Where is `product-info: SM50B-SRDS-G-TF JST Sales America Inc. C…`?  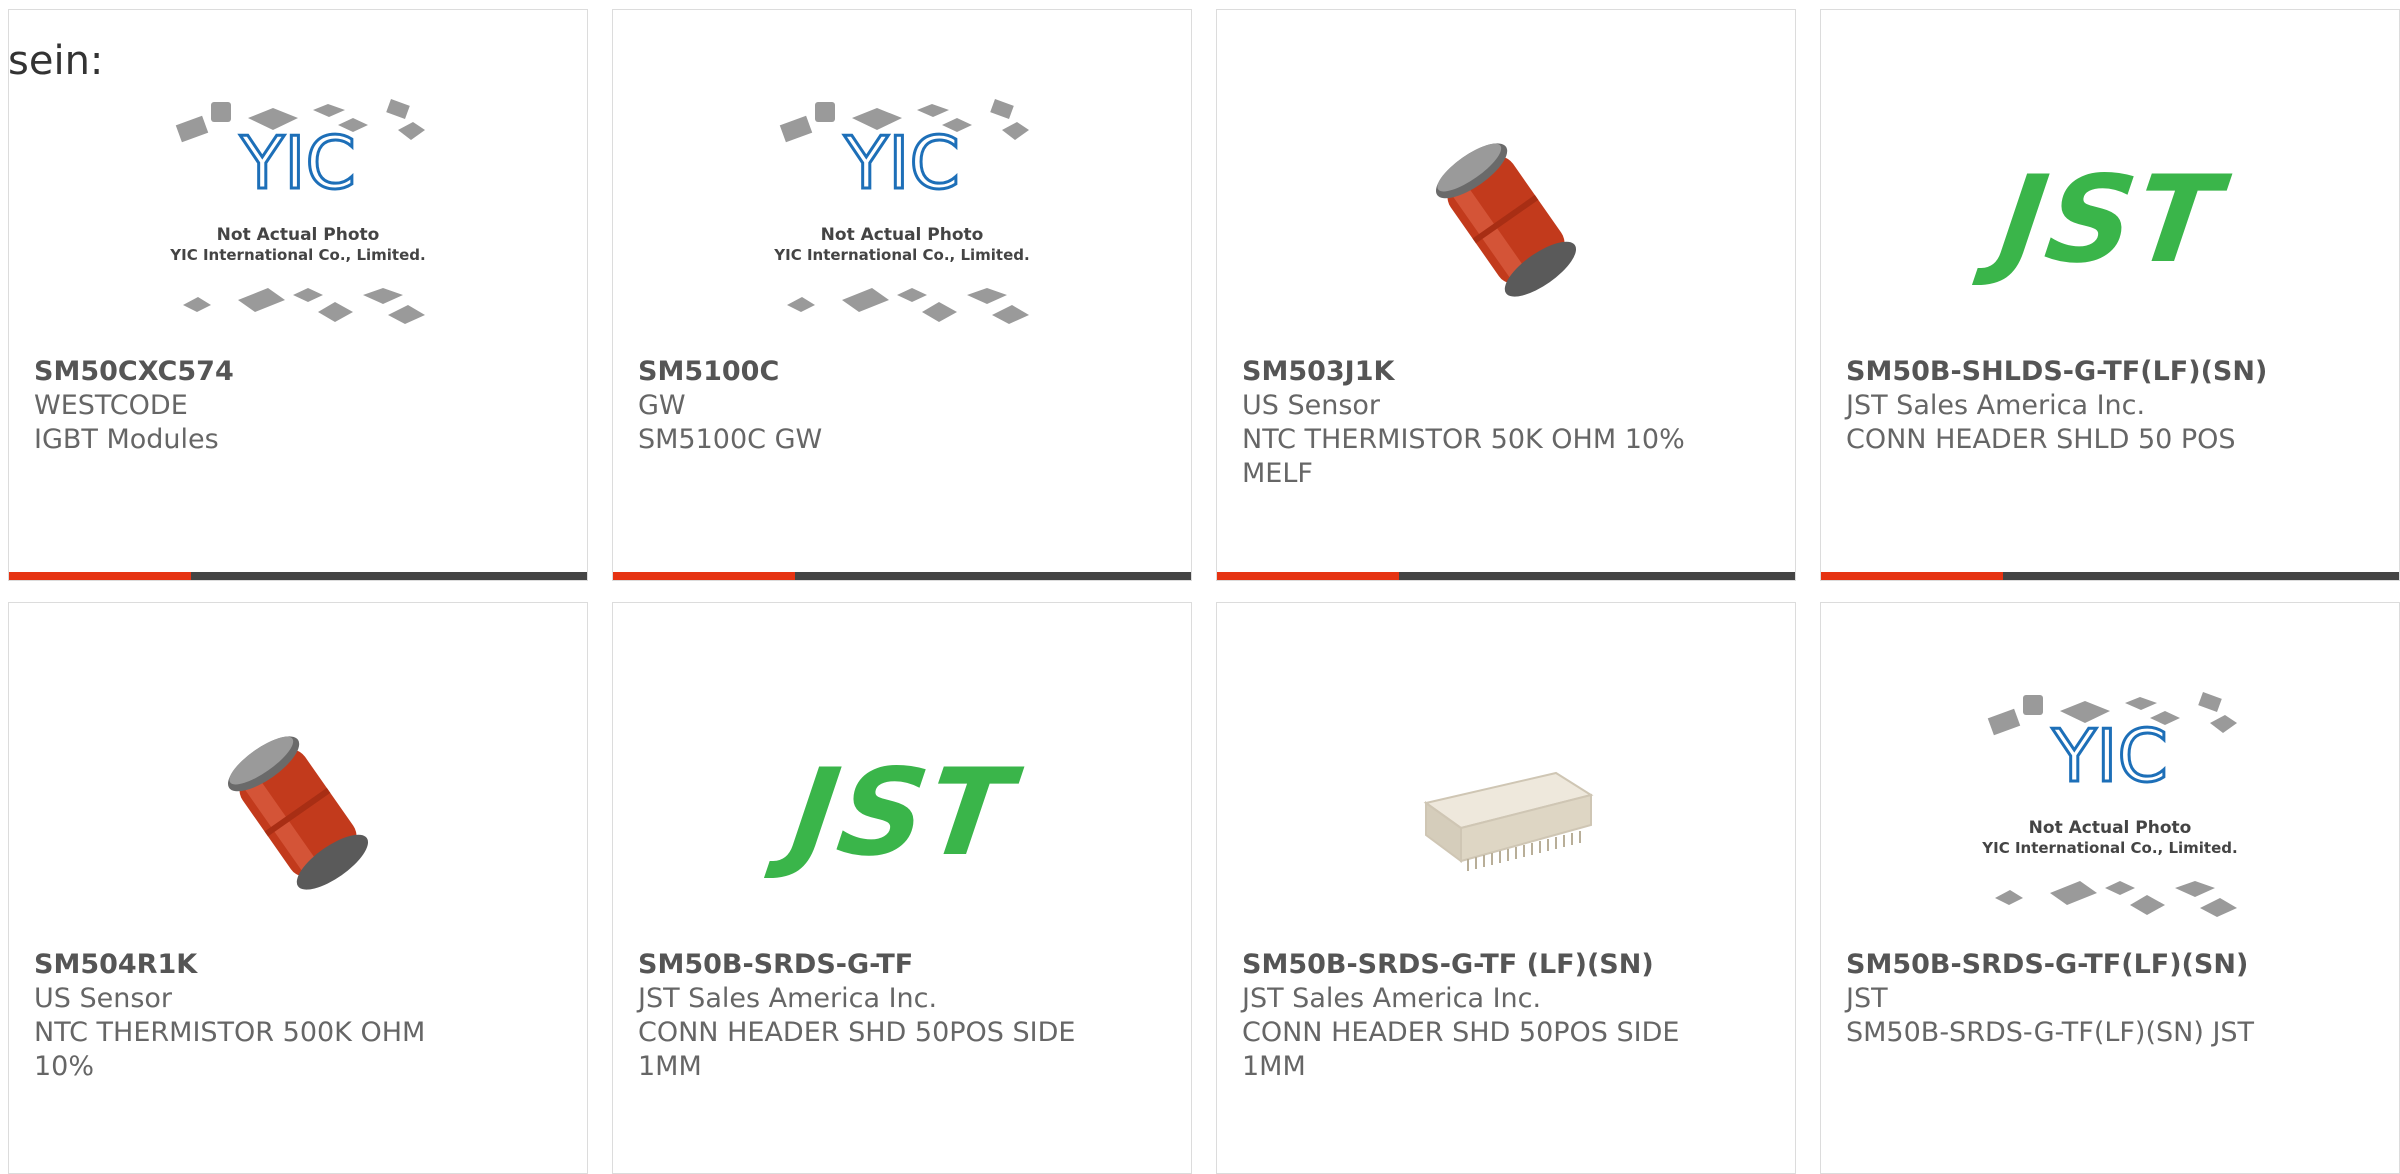
product-info: SM50B-SRDS-G-TF JST Sales America Inc. C… is located at coordinates (904, 1016).